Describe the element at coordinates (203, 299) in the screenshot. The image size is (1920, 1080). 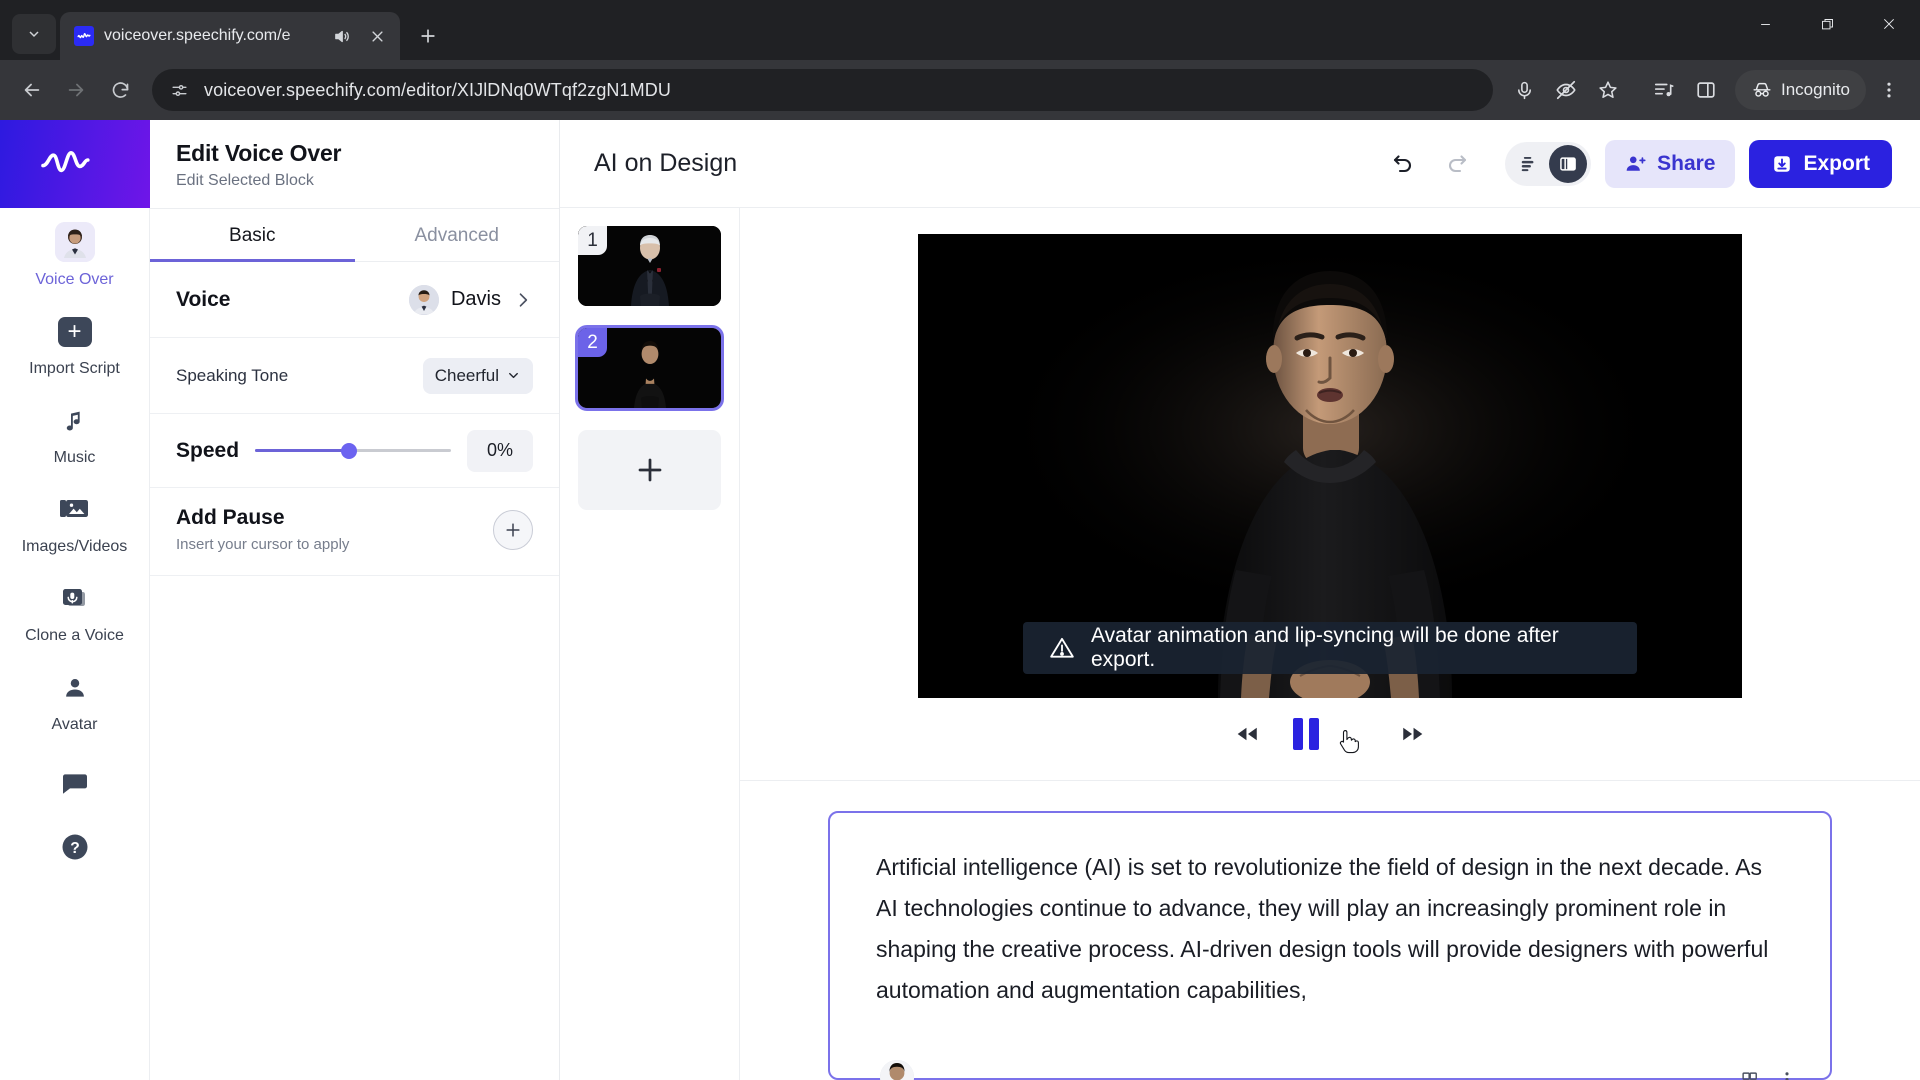
I see `voice-label: Voice` at that location.